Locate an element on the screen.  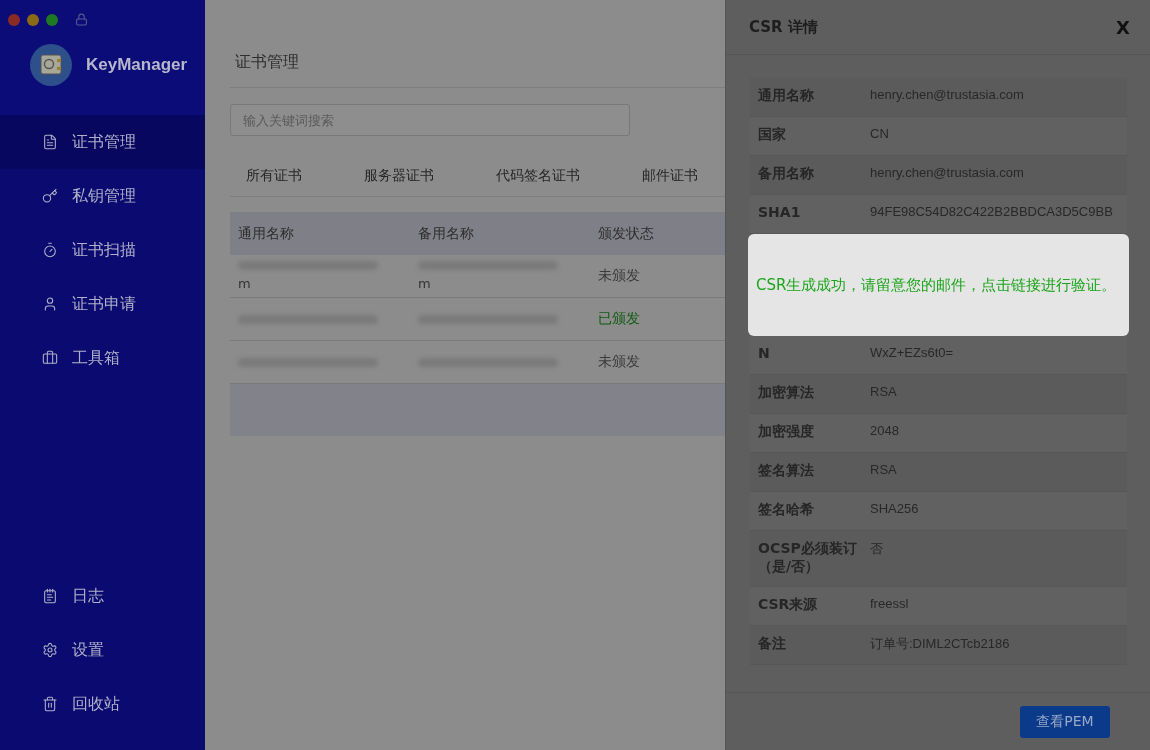
field-value: CN is located at coordinates (880, 134).